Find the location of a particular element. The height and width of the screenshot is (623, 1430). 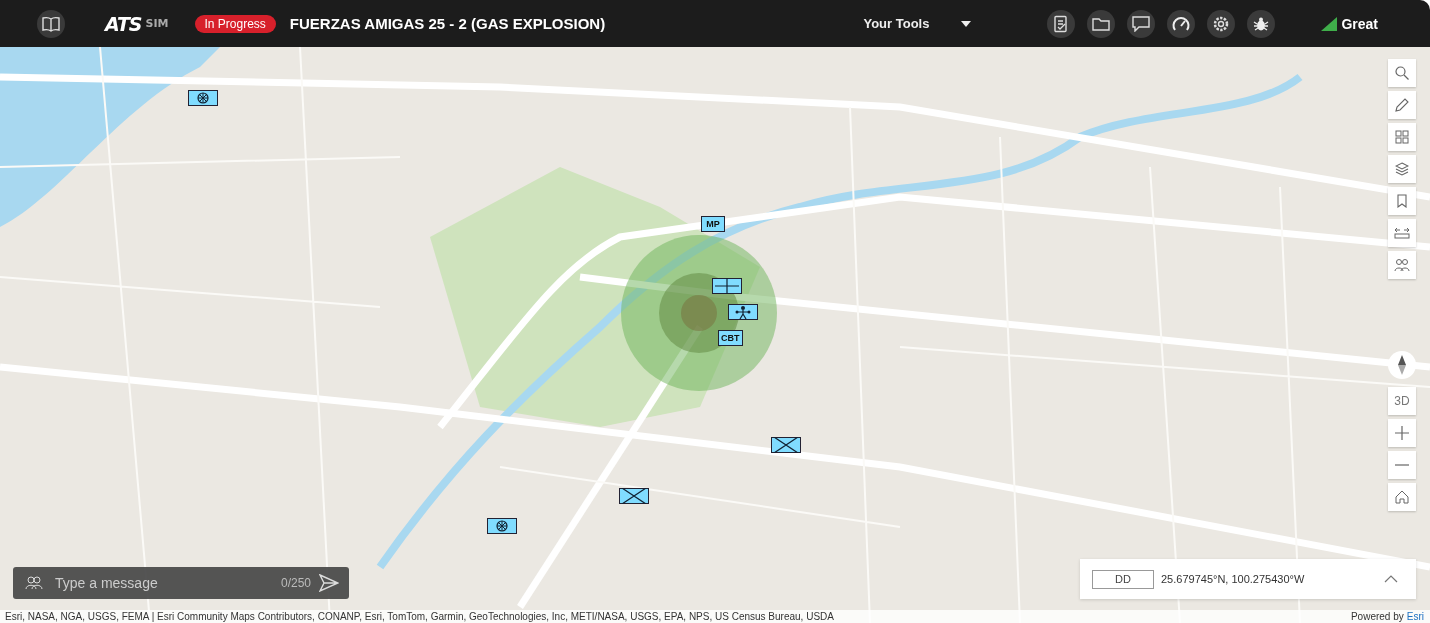

folder-icon is located at coordinates (1101, 23).